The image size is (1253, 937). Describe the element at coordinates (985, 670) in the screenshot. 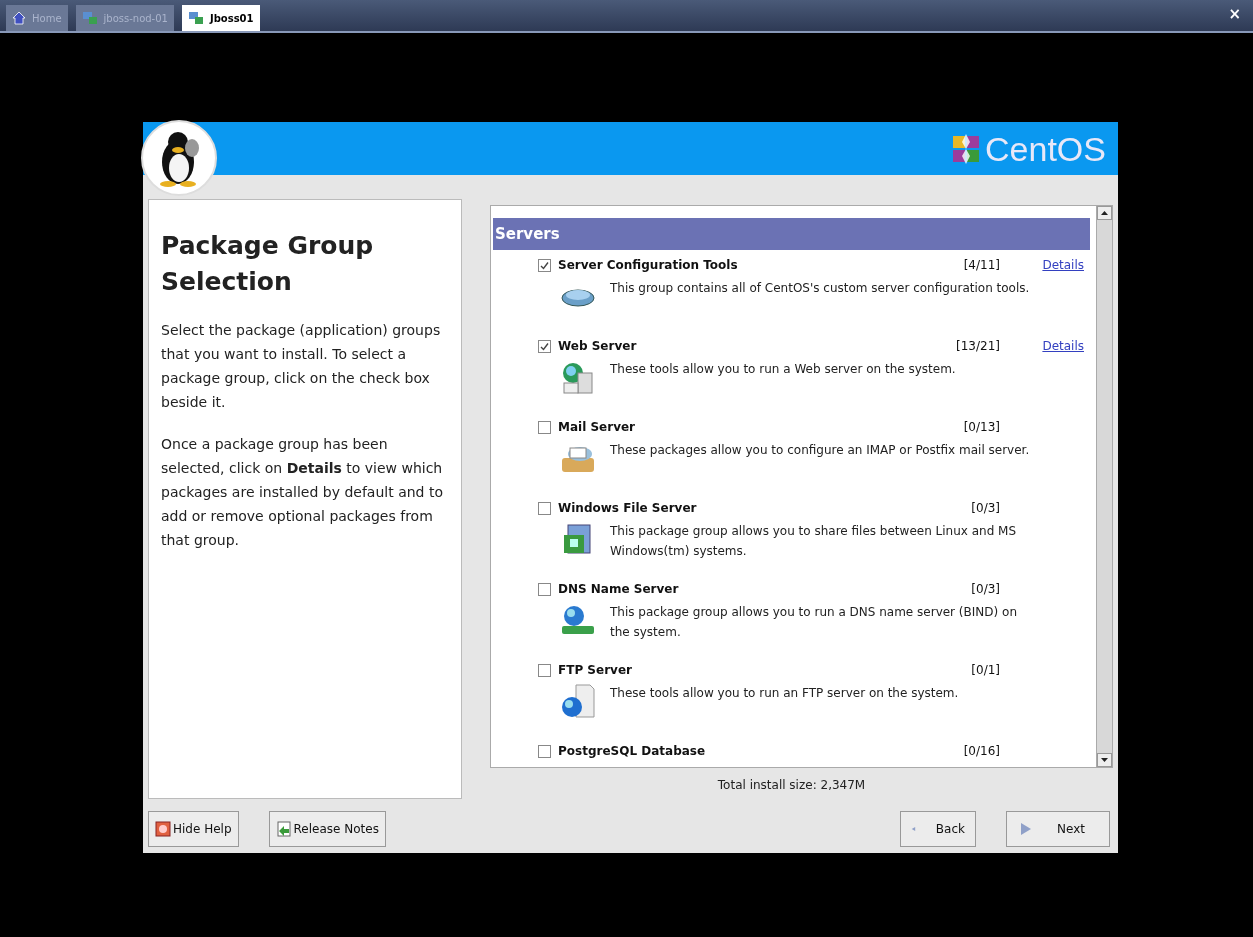

I see `group-count: [0/1]` at that location.